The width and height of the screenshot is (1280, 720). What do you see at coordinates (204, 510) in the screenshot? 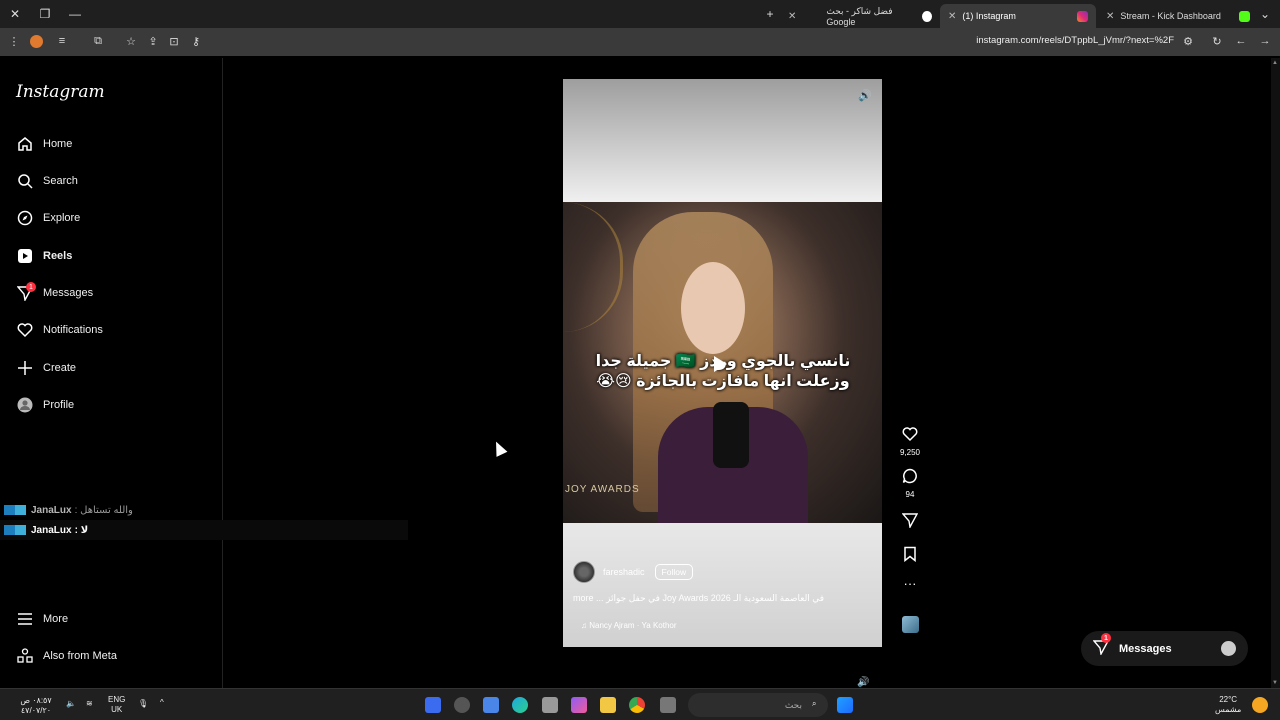
I see `chat-message: JanaLux : والله تستاهل` at bounding box center [204, 510].